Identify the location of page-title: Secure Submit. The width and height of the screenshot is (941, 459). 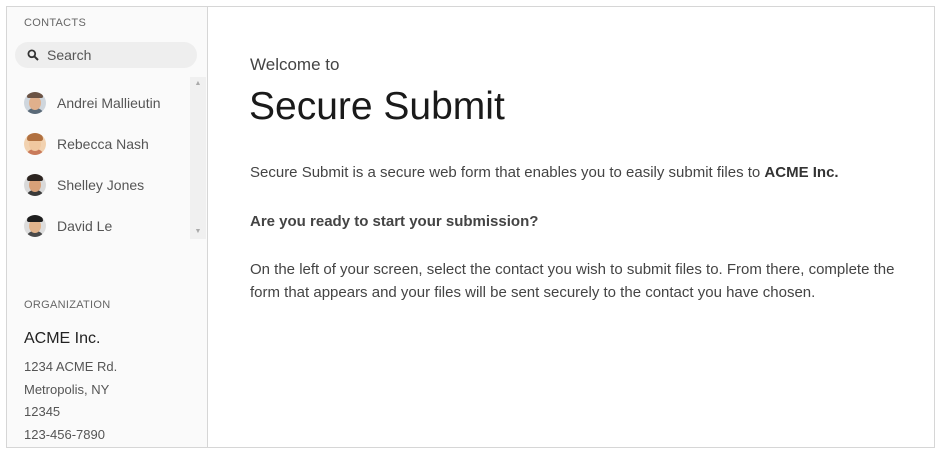
(377, 106).